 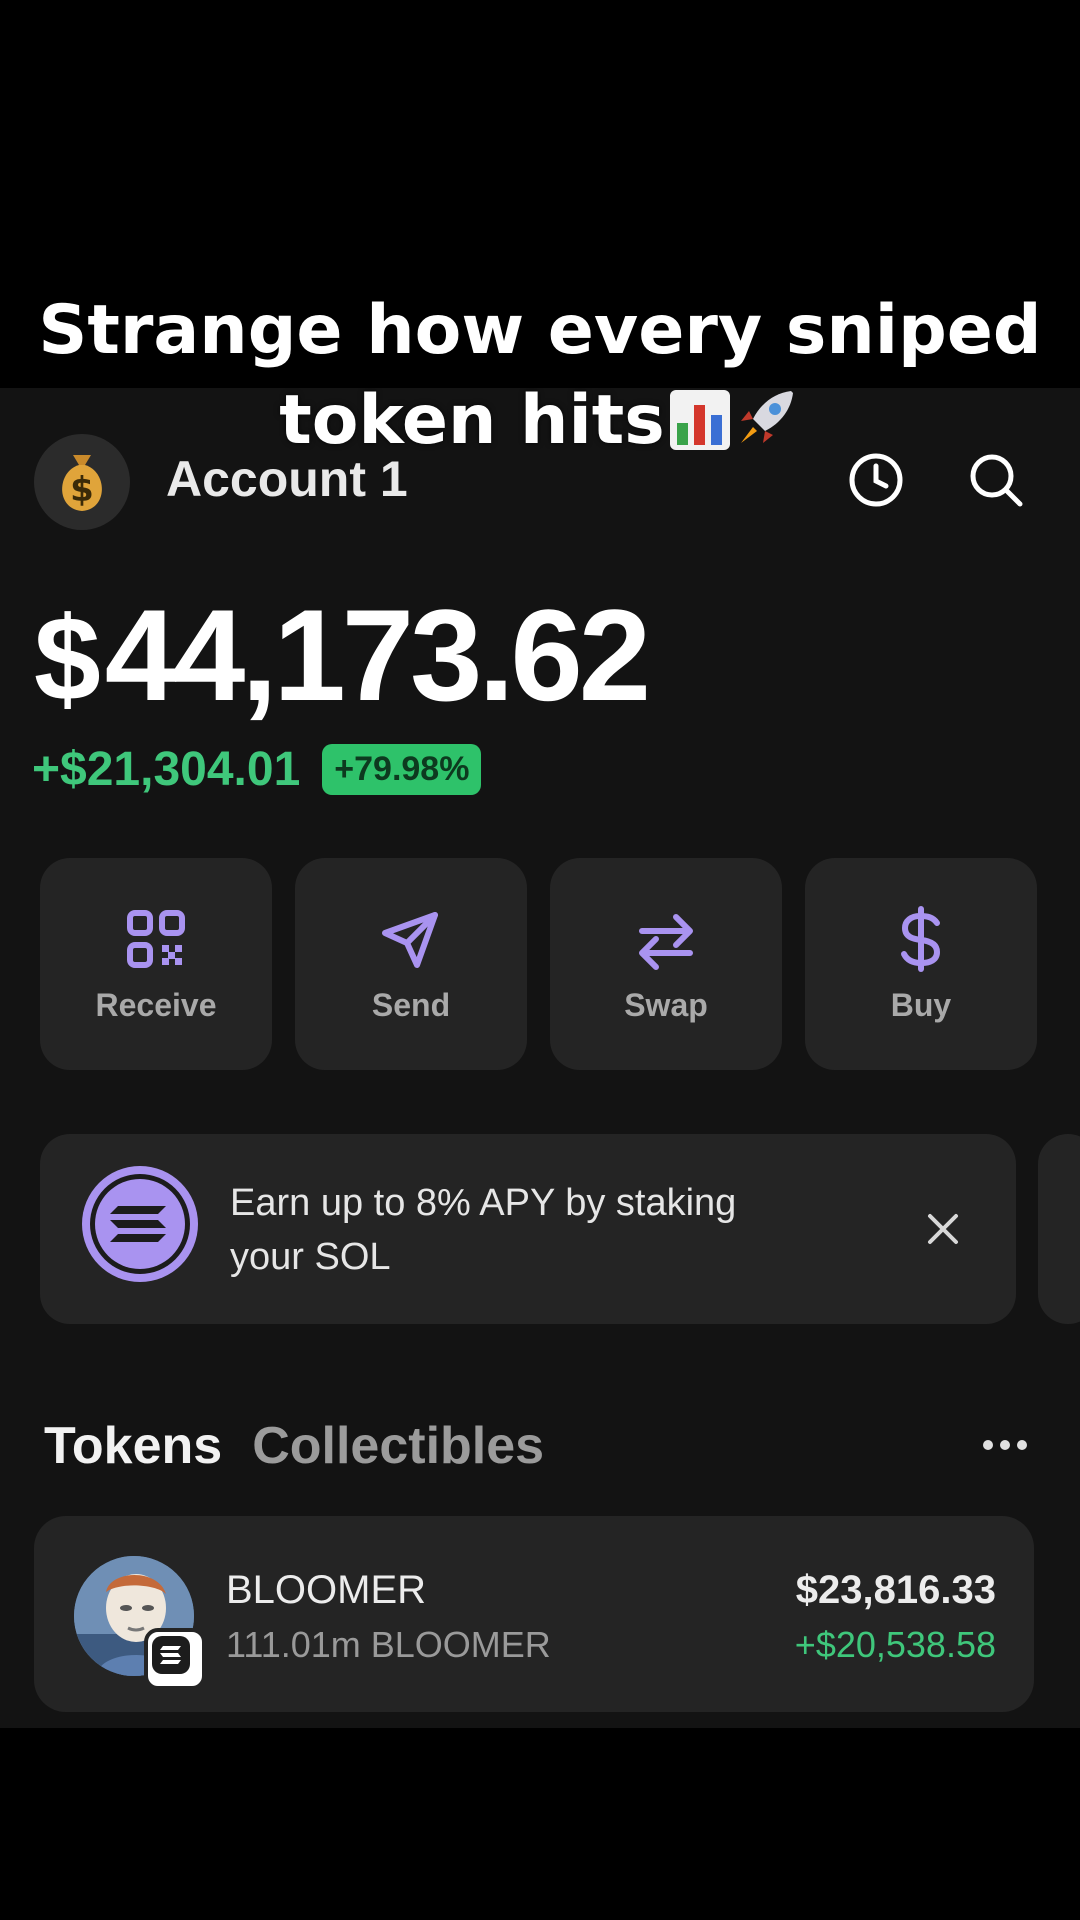 I want to click on change-percent-badge: +79.98%, so click(x=402, y=769).